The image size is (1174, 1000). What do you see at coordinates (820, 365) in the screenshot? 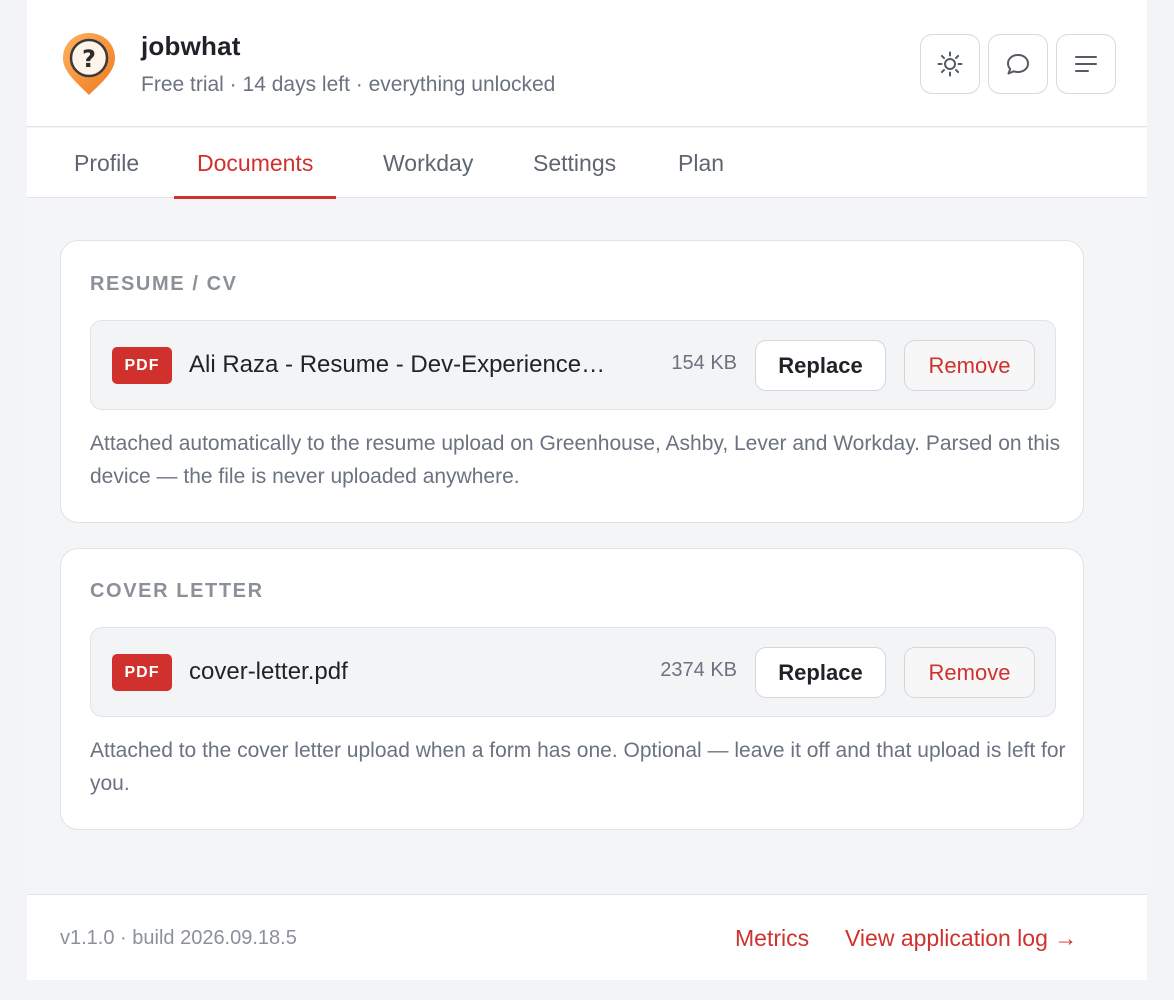
I see `resume-replace-button: Replace` at bounding box center [820, 365].